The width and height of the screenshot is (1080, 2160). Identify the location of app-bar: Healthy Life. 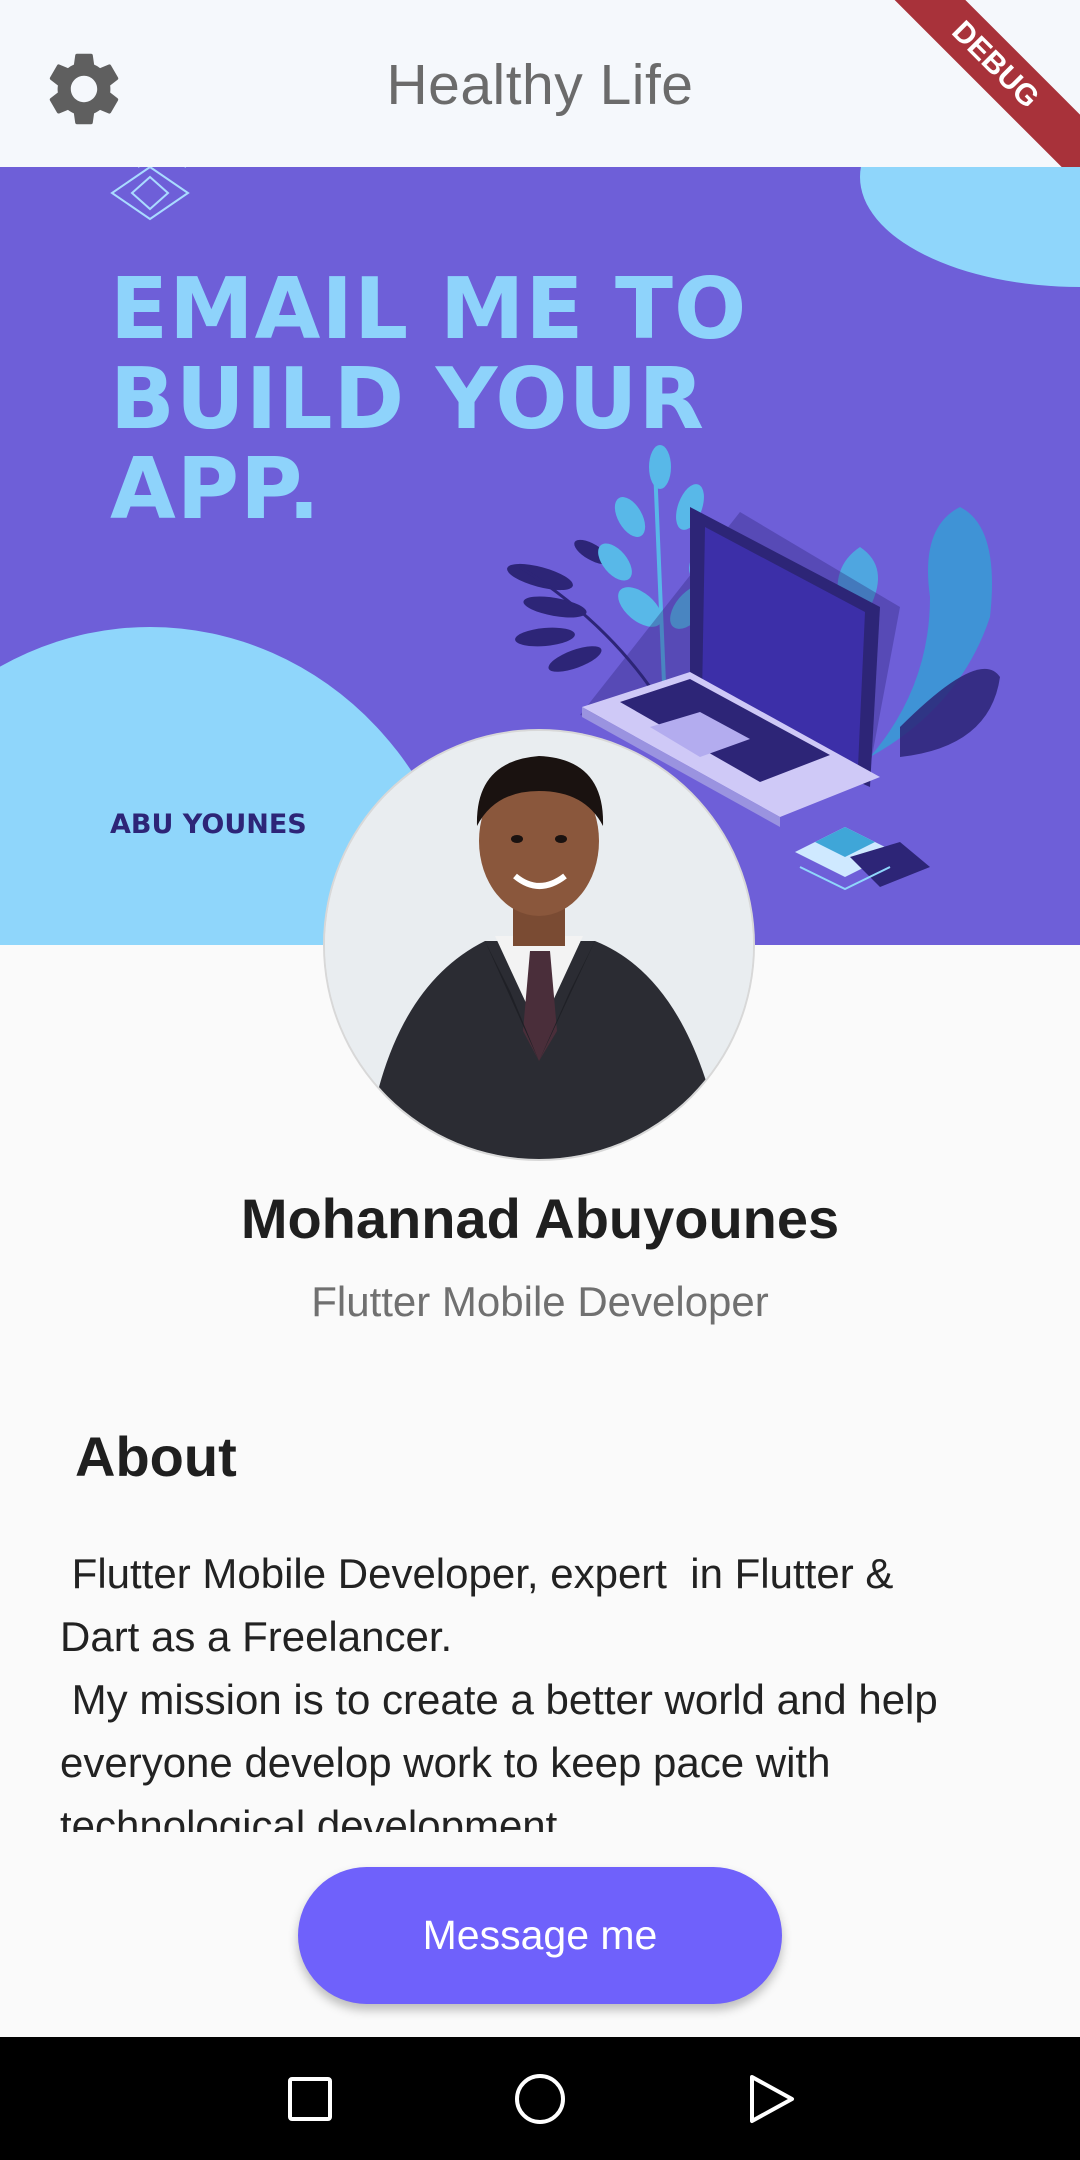
(540, 83).